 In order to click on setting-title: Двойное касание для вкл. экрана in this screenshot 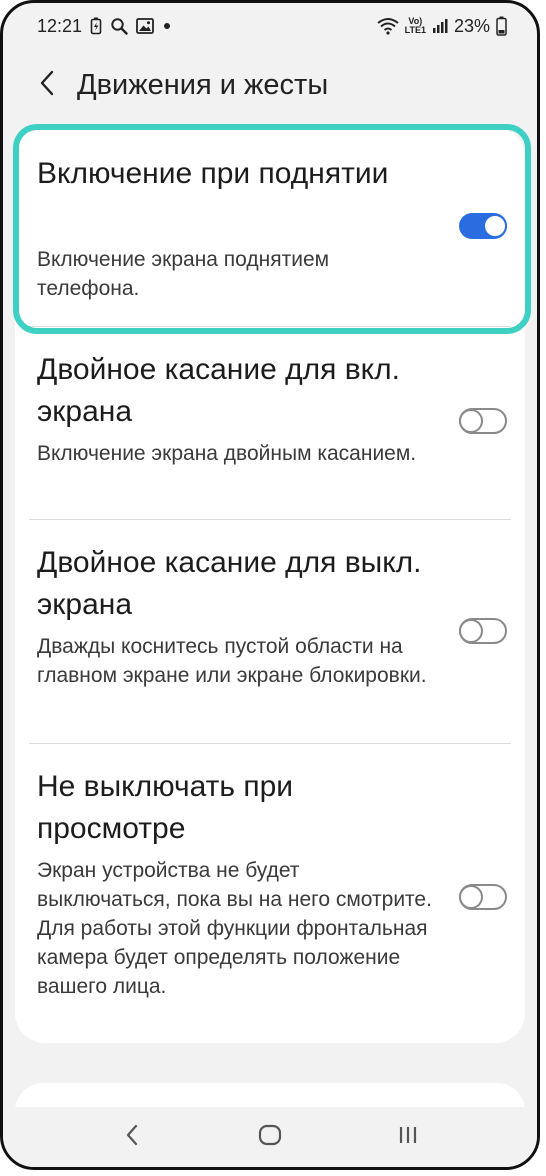, I will do `click(218, 390)`.